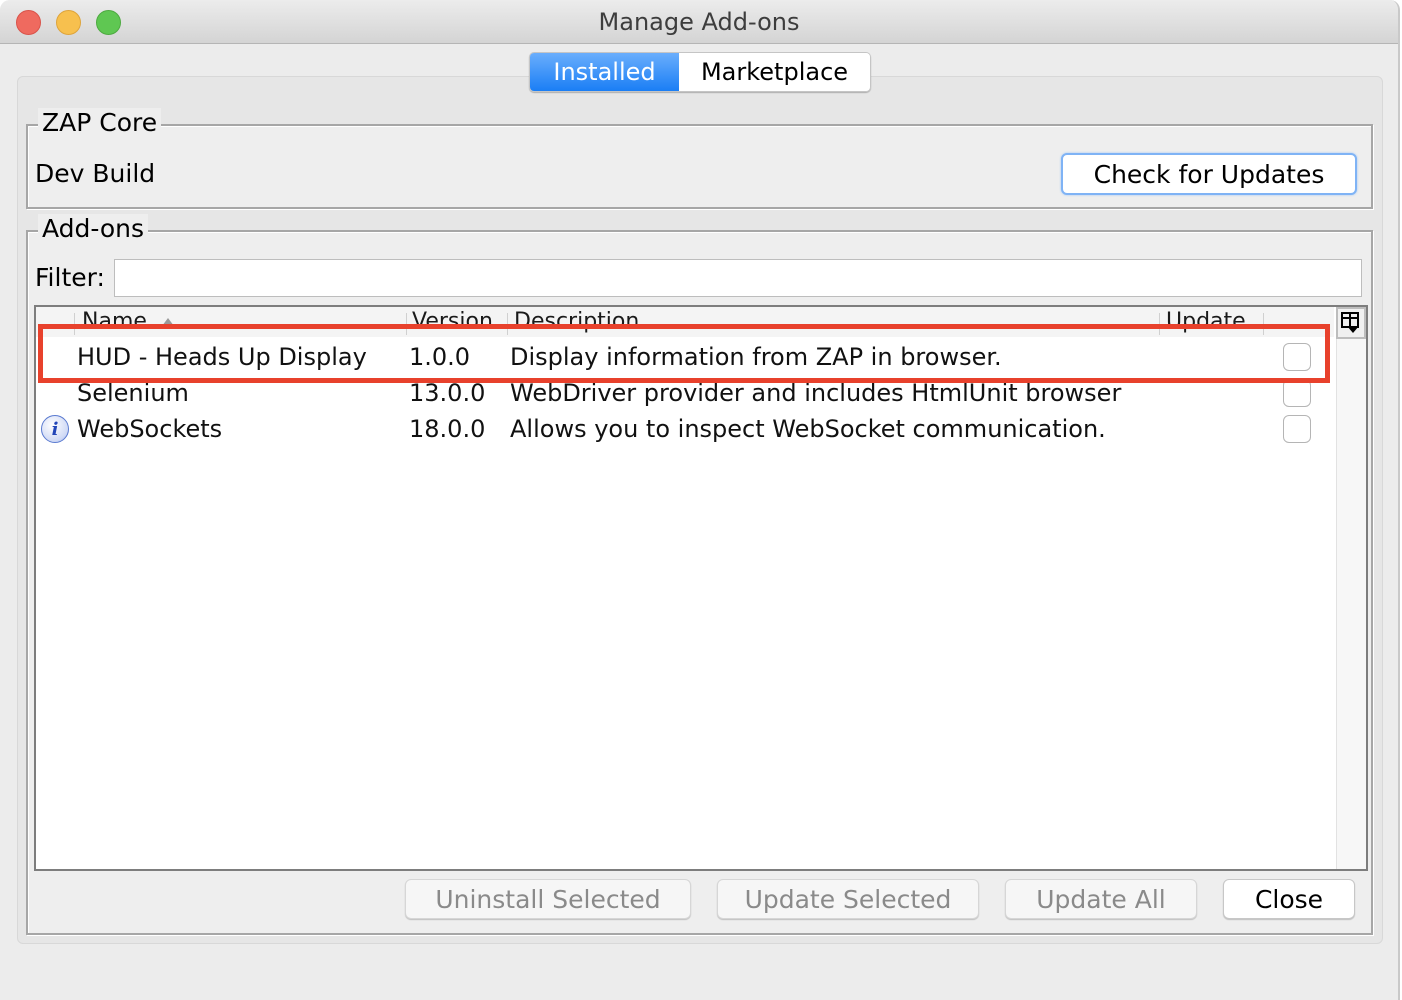  Describe the element at coordinates (447, 393) in the screenshot. I see `addon-version: 13.0.0` at that location.